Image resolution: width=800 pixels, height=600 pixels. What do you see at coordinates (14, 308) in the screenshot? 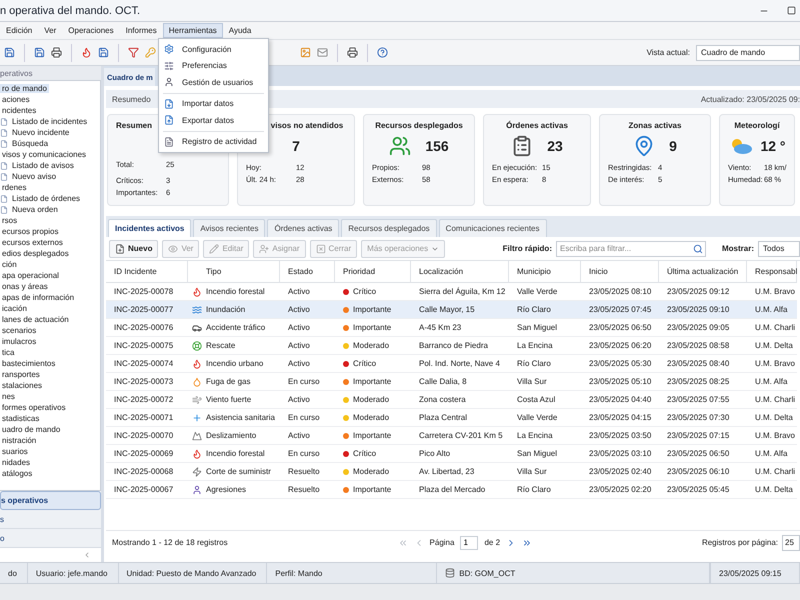
I see `tree-item: icación` at bounding box center [14, 308].